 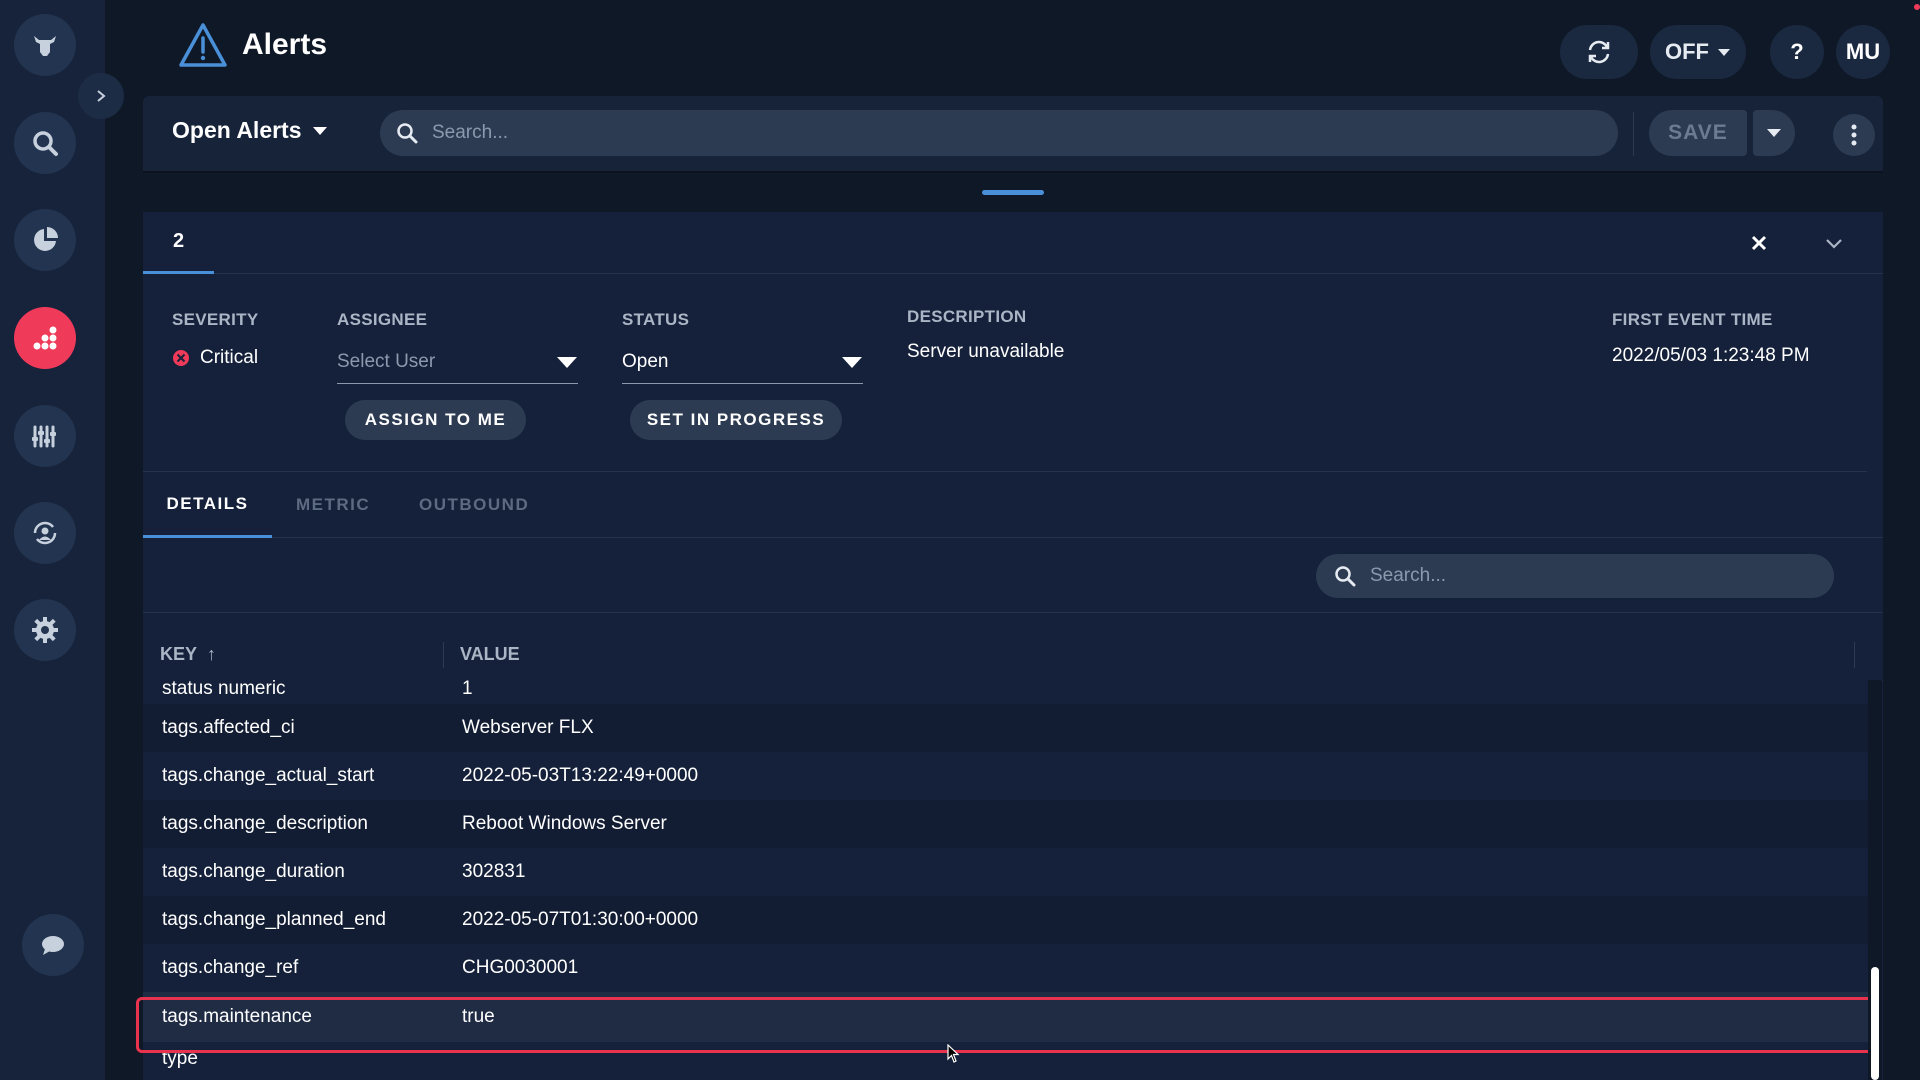 What do you see at coordinates (1875, 1023) in the screenshot?
I see `scrollbar-thumb` at bounding box center [1875, 1023].